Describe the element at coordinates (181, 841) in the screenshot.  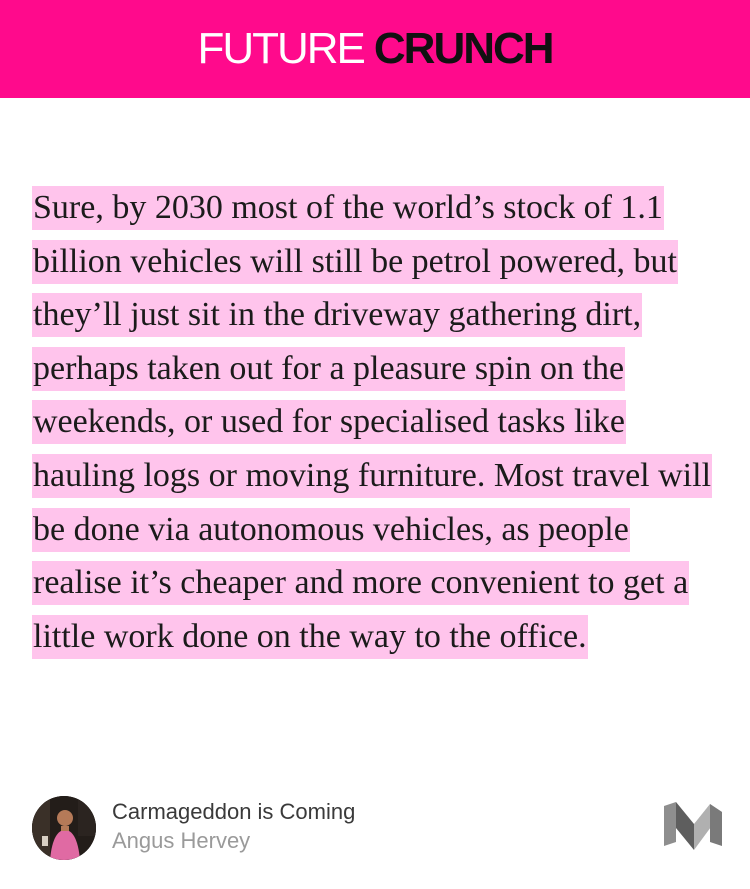
I see `article-author: Angus Hervey` at that location.